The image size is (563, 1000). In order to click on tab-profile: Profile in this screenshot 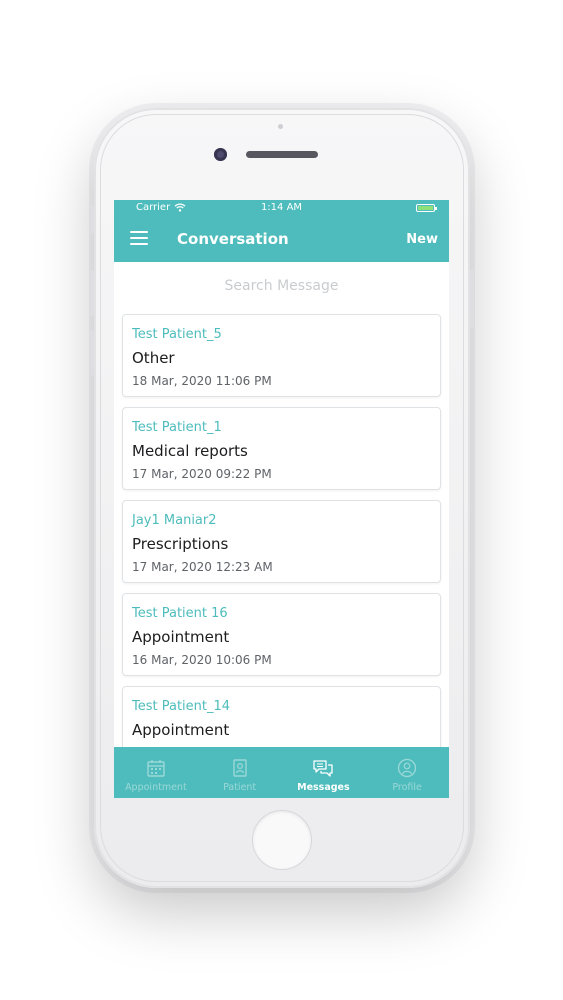, I will do `click(407, 772)`.